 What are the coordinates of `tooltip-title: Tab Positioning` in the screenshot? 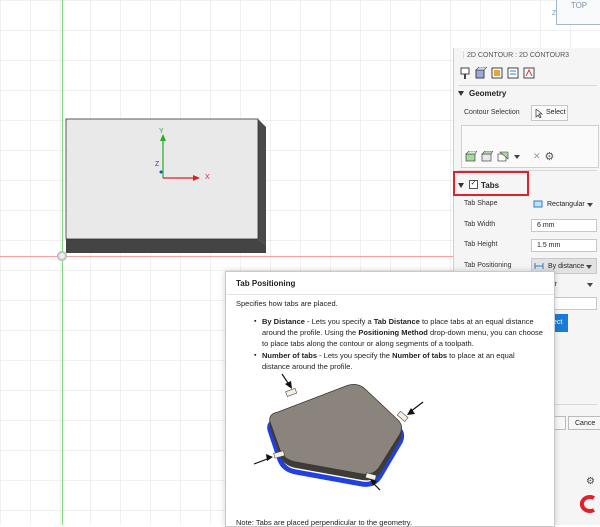 It's located at (266, 283).